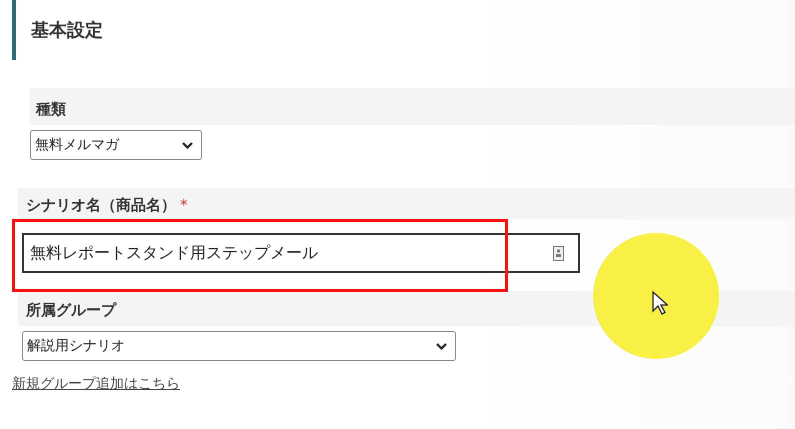 This screenshot has width=795, height=429. I want to click on field-label: 所属グループ, so click(71, 310).